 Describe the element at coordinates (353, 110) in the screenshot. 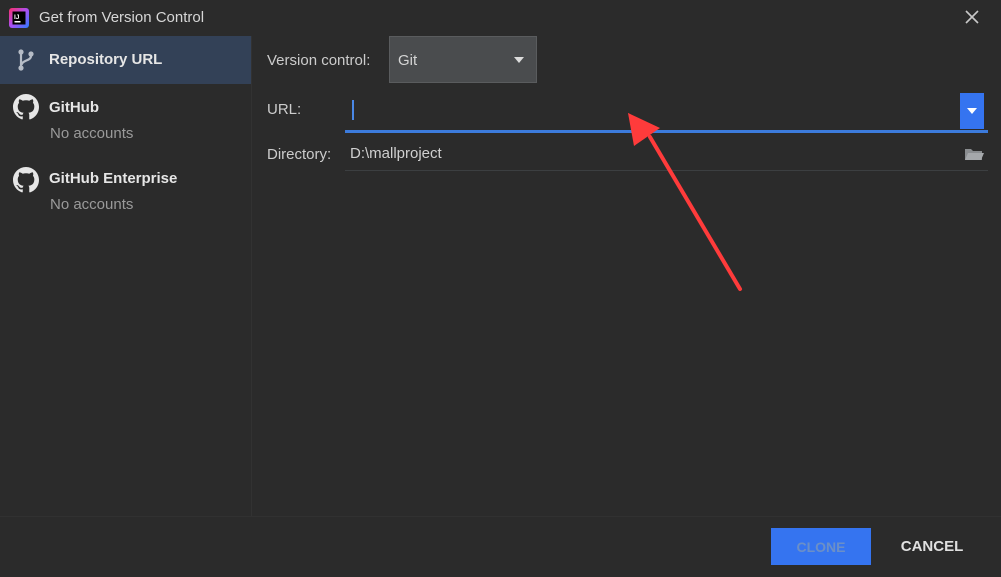

I see `text-caret` at that location.